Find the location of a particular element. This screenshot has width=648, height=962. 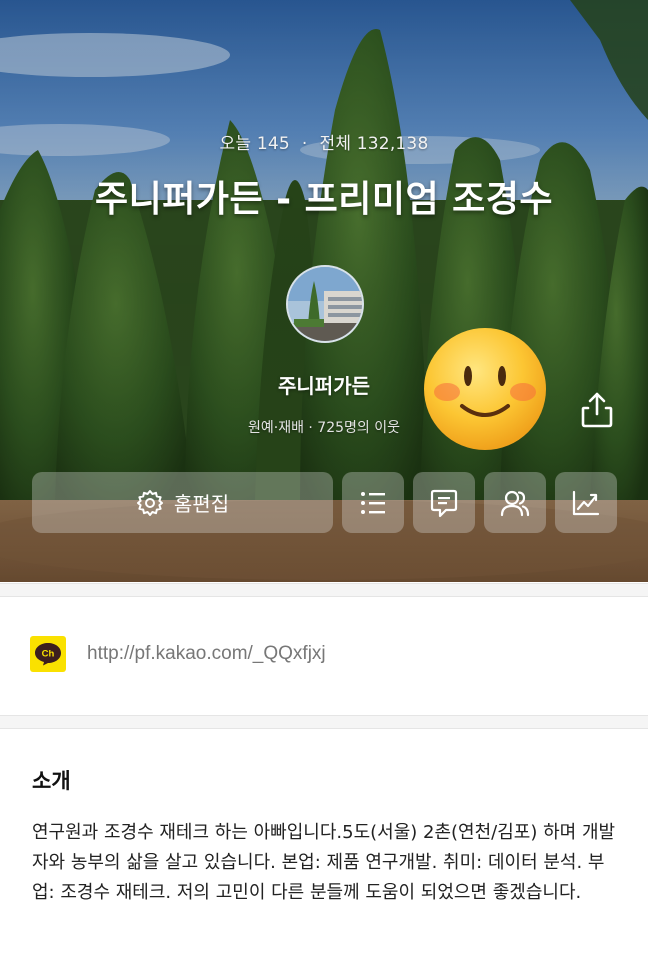

gear-icon is located at coordinates (149, 502).